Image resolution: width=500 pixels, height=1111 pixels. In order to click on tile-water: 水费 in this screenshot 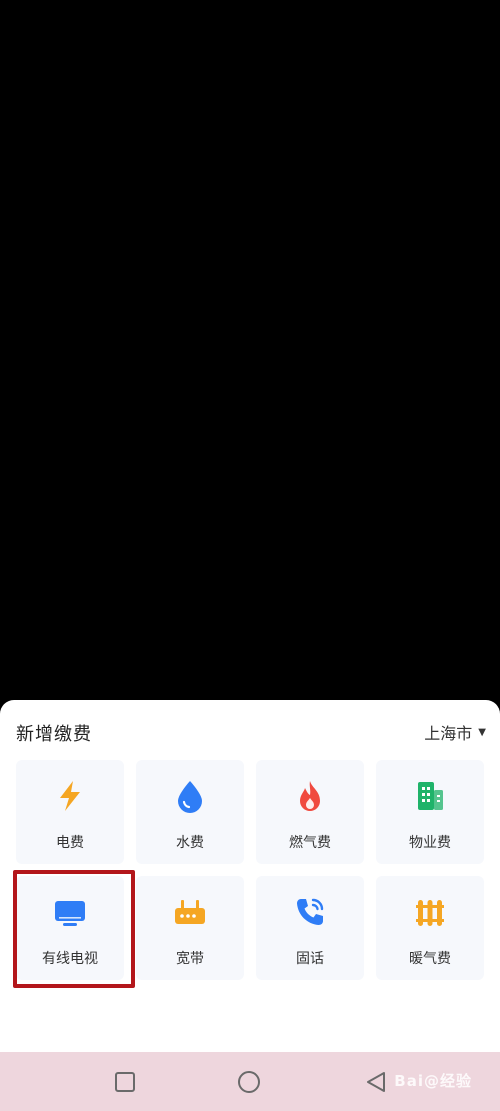, I will do `click(190, 812)`.